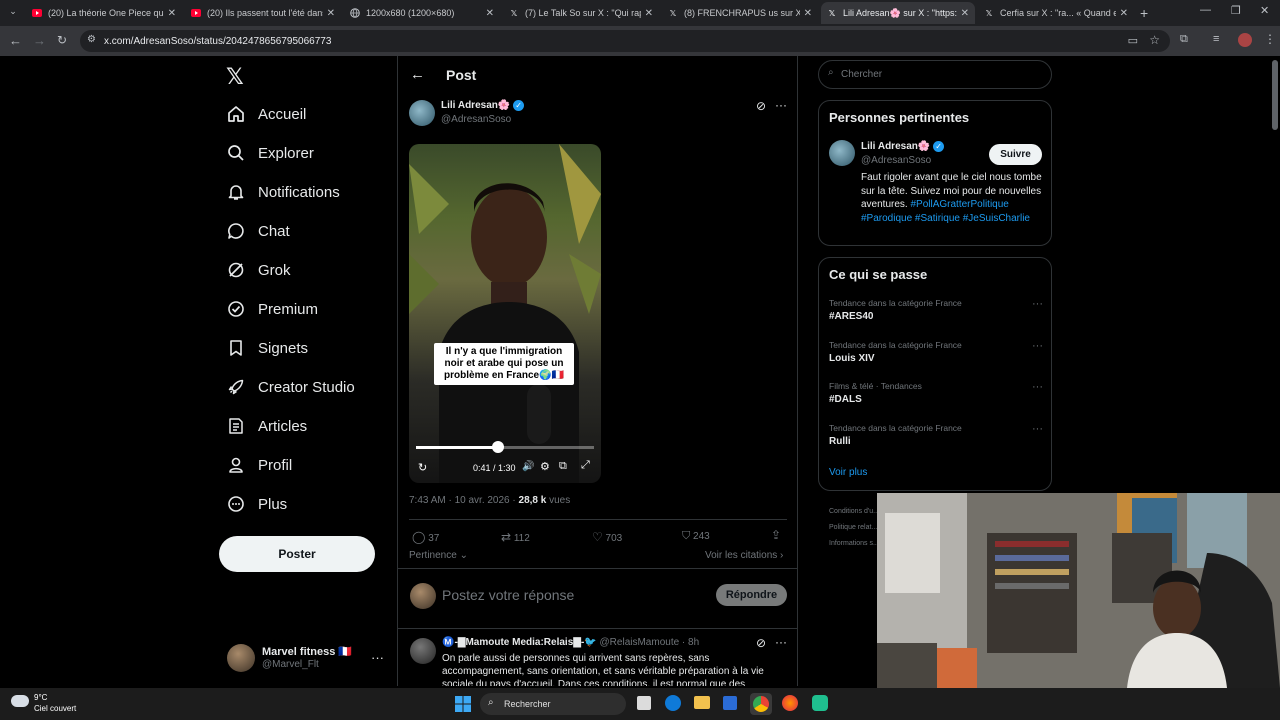 Image resolution: width=1280 pixels, height=720 pixels. I want to click on trend-item: Films & télé · Tendances #DALS ···, so click(936, 393).